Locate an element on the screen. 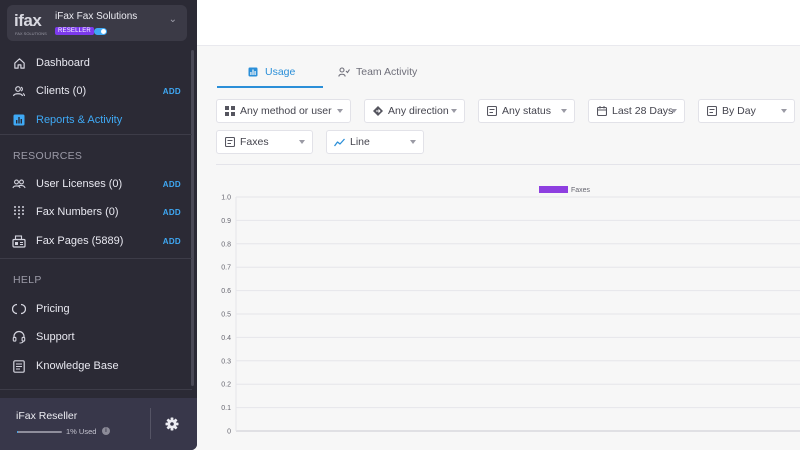 This screenshot has width=800, height=450. tab-label: Team Activity is located at coordinates (387, 72).